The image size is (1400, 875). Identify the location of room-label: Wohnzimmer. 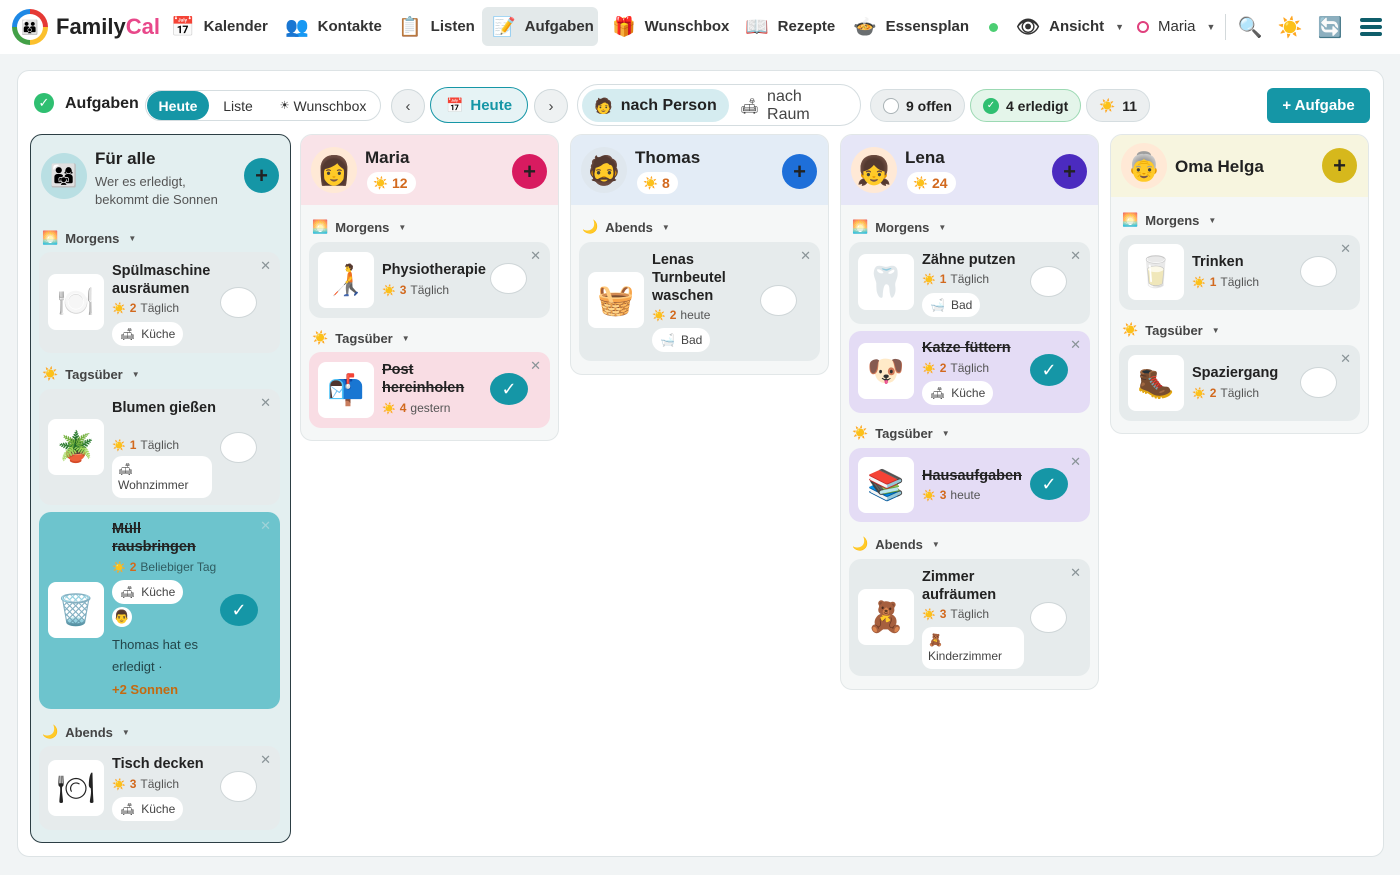
(153, 485).